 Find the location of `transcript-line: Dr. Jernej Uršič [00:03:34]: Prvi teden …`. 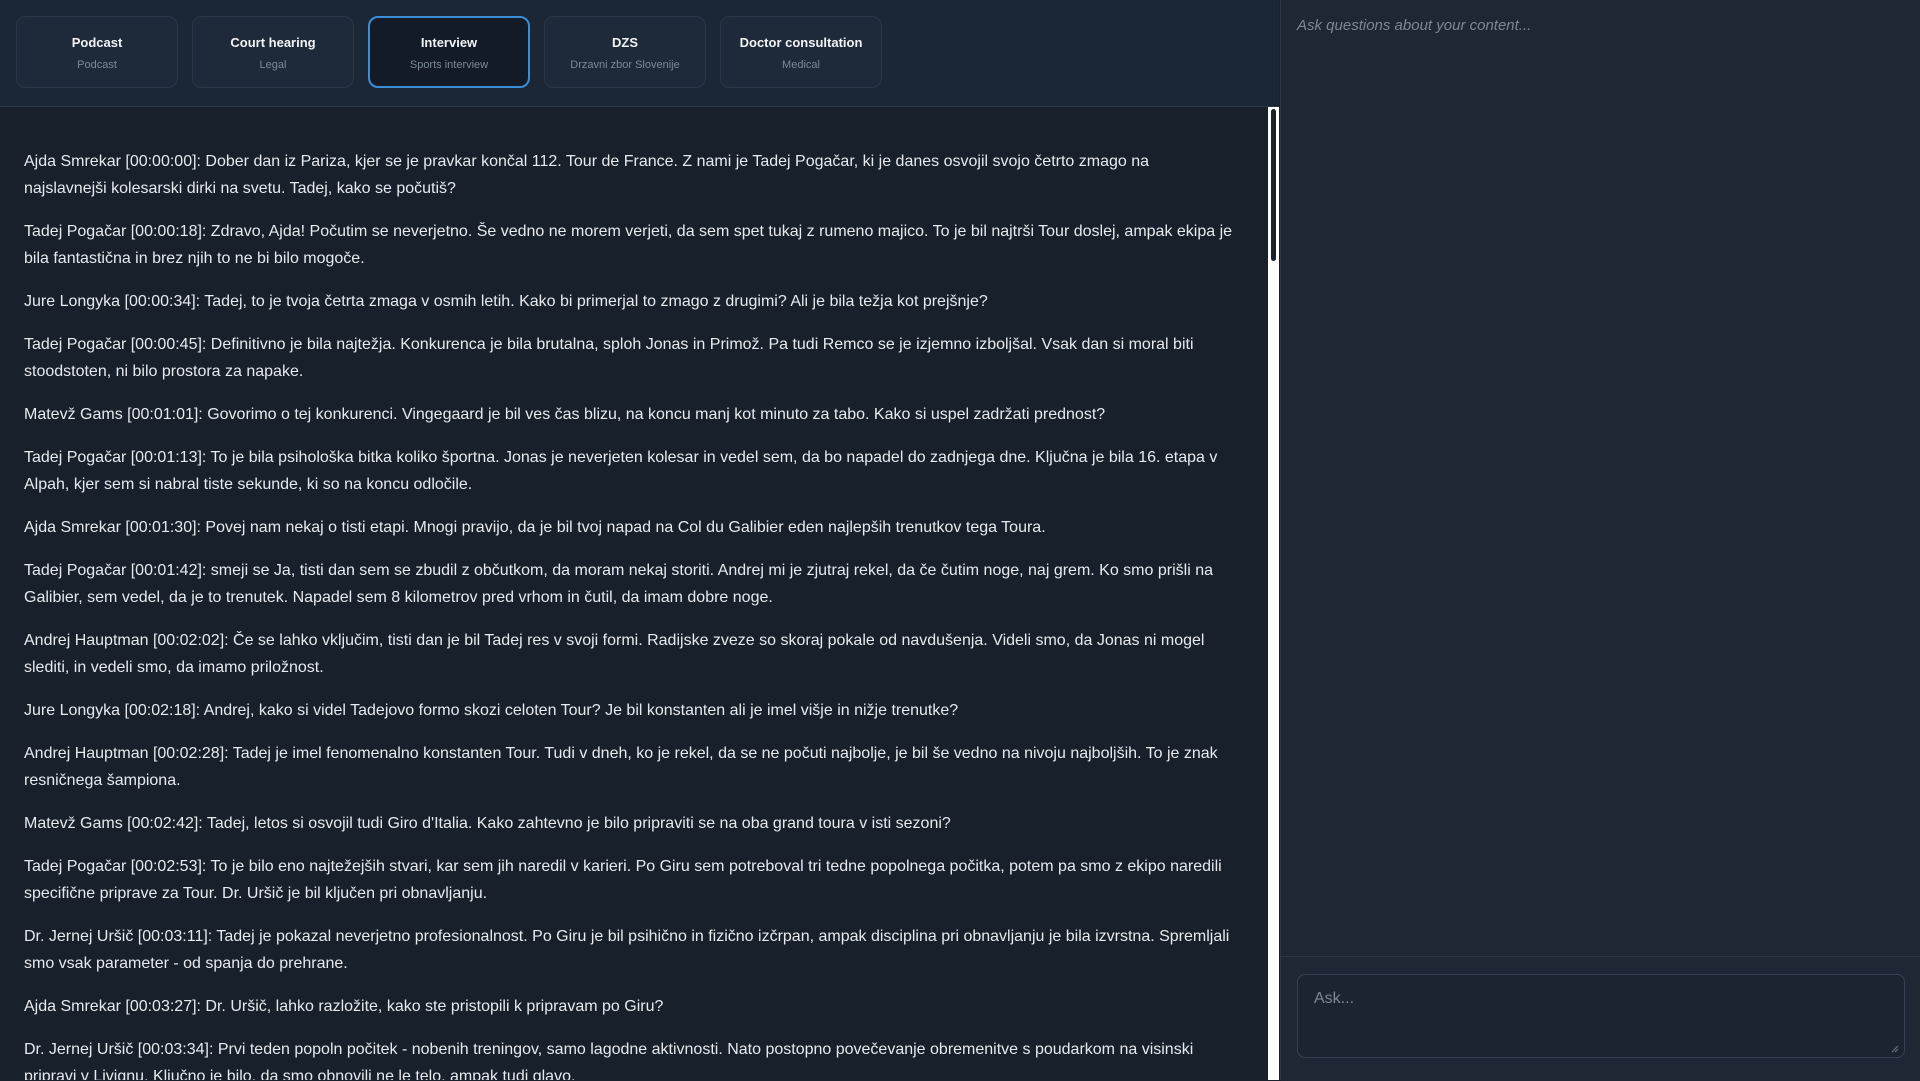

transcript-line: Dr. Jernej Uršič [00:03:34]: Prvi teden … is located at coordinates (609, 1060).